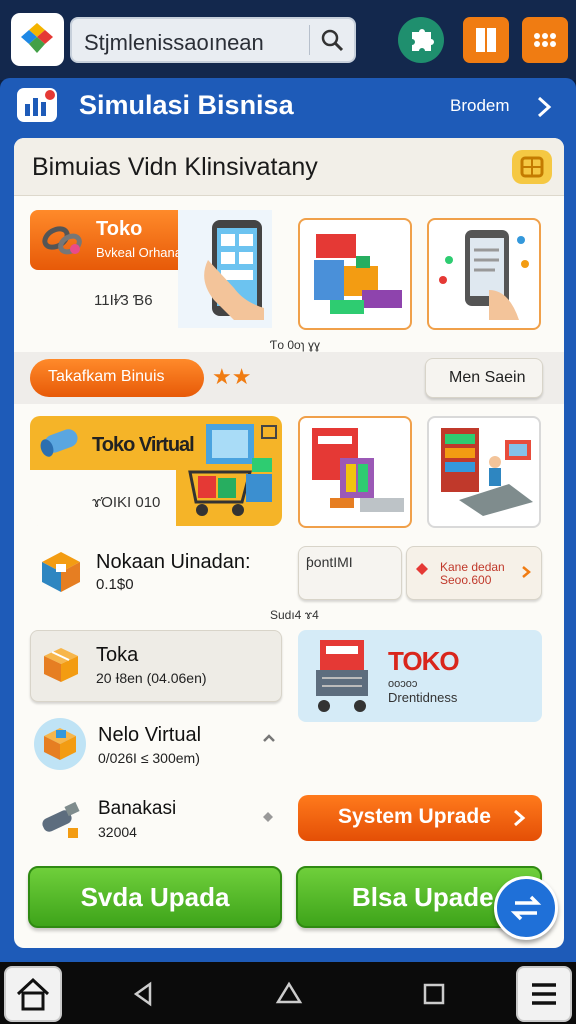 Image resolution: width=576 pixels, height=1024 pixels. What do you see at coordinates (149, 758) in the screenshot?
I see `nelo-subtitle: 0/026I ≤ 300em)` at bounding box center [149, 758].